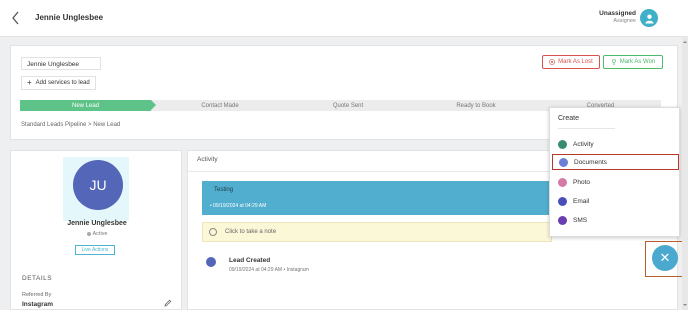 This screenshot has height=310, width=688. I want to click on create-heading: Create, so click(569, 118).